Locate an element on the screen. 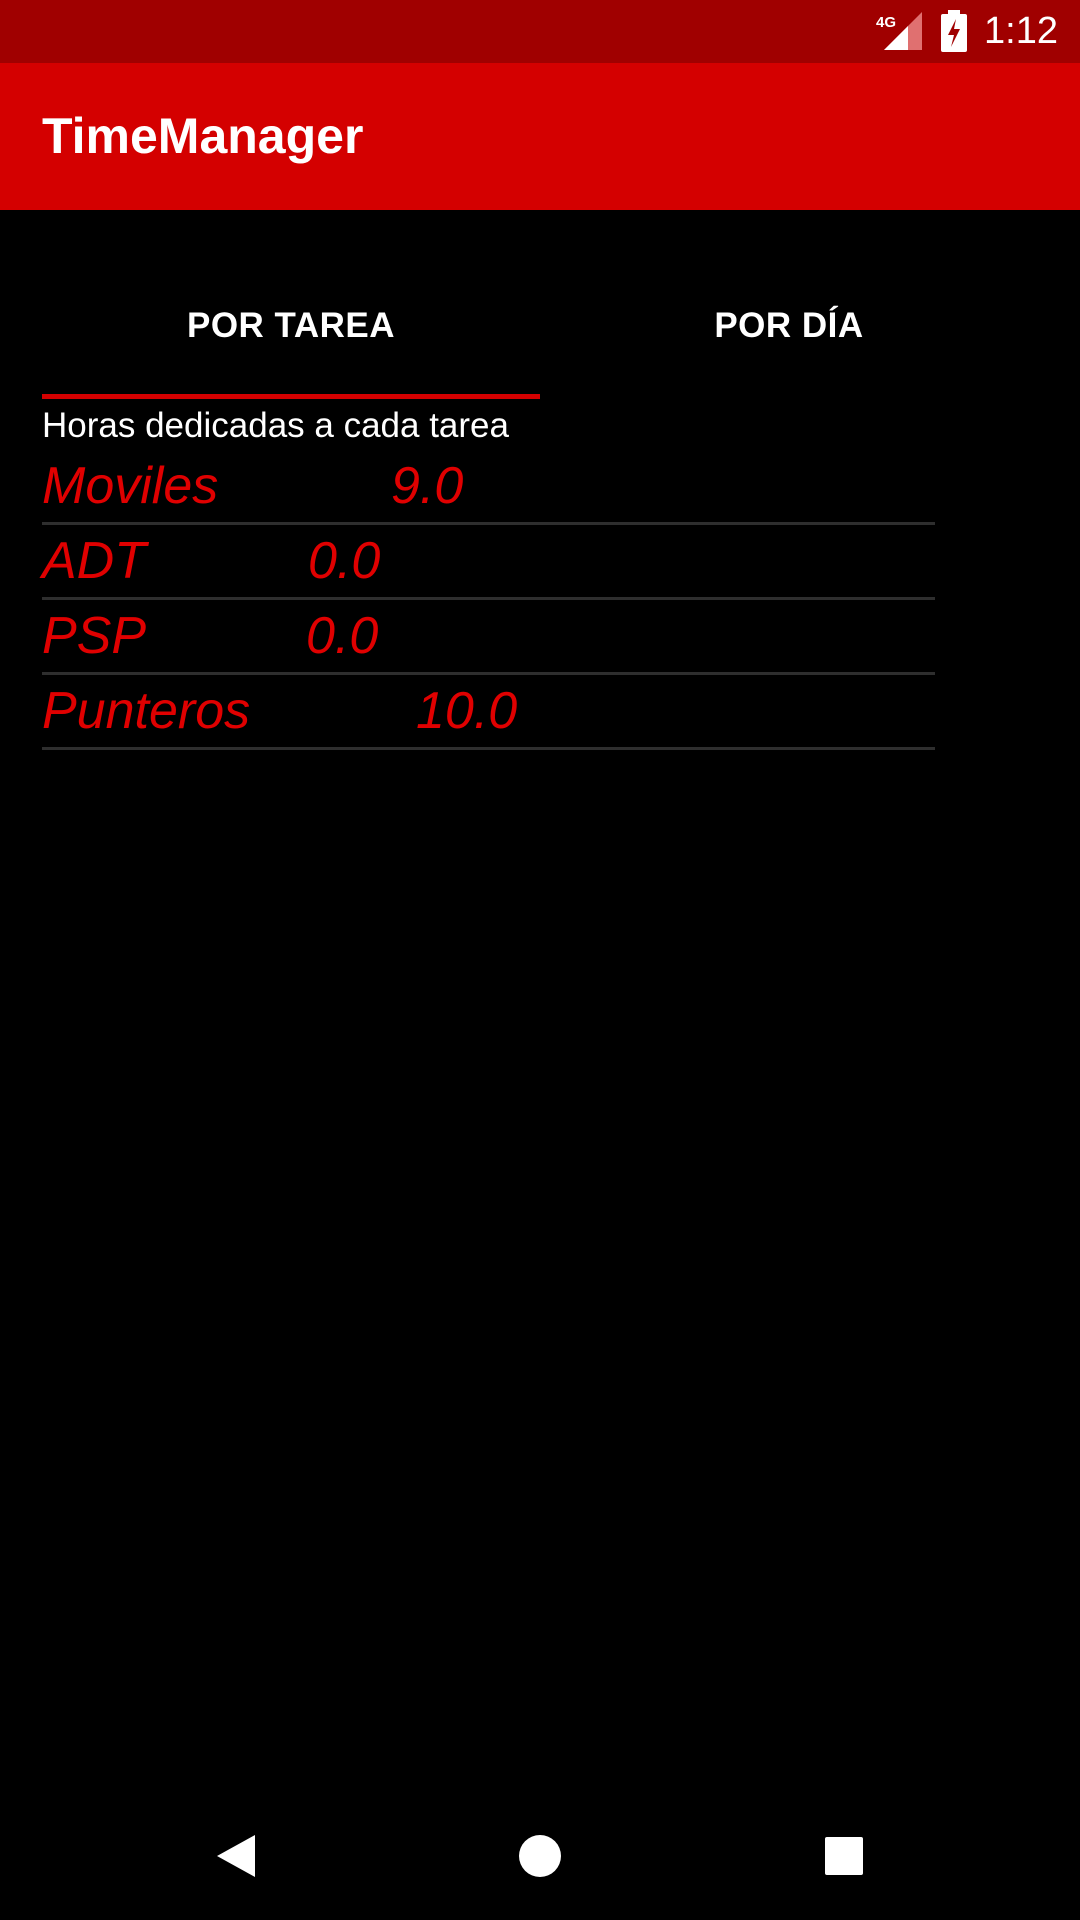  section-subtitle: Horas dedicadas a cada tarea is located at coordinates (275, 425).